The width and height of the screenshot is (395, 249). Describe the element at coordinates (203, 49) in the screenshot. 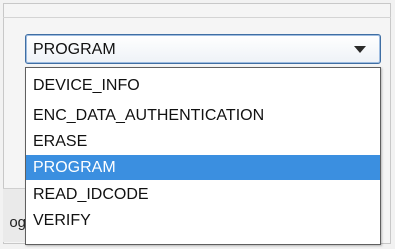

I see `action-combobox: PROGRAM` at that location.